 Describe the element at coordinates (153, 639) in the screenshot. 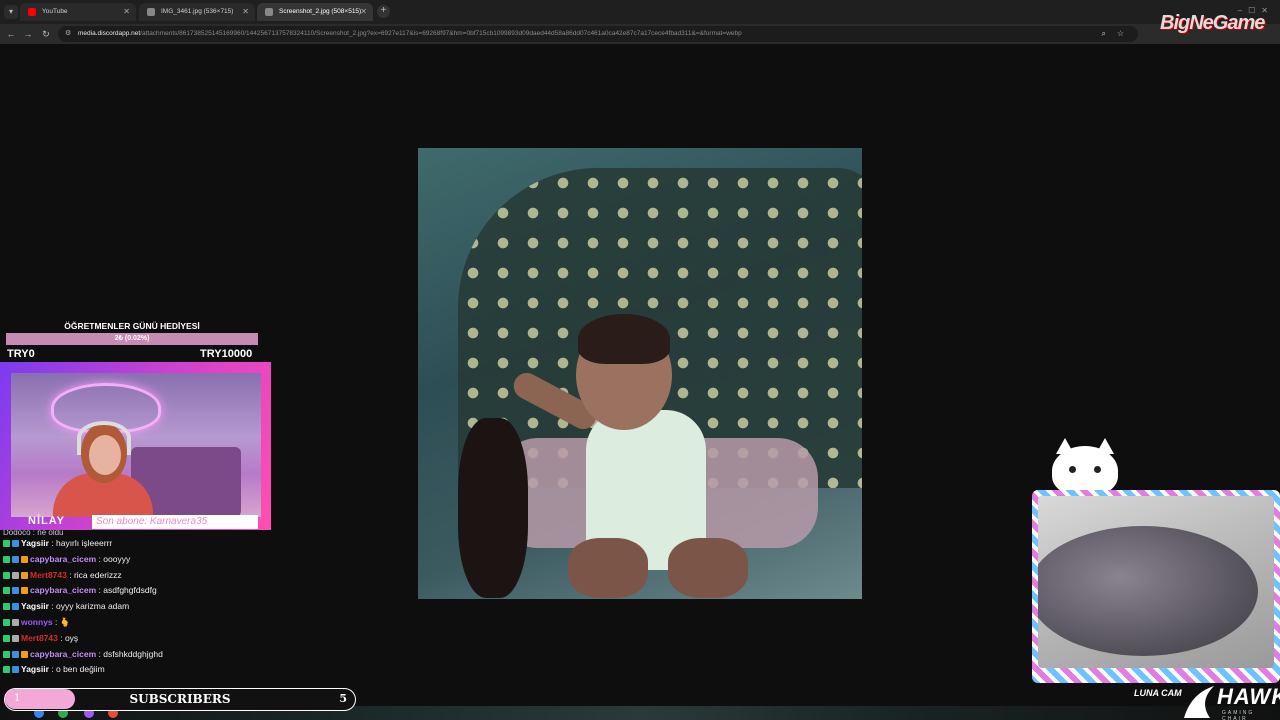

I see `chat-message: Mert8743 : oyş` at that location.